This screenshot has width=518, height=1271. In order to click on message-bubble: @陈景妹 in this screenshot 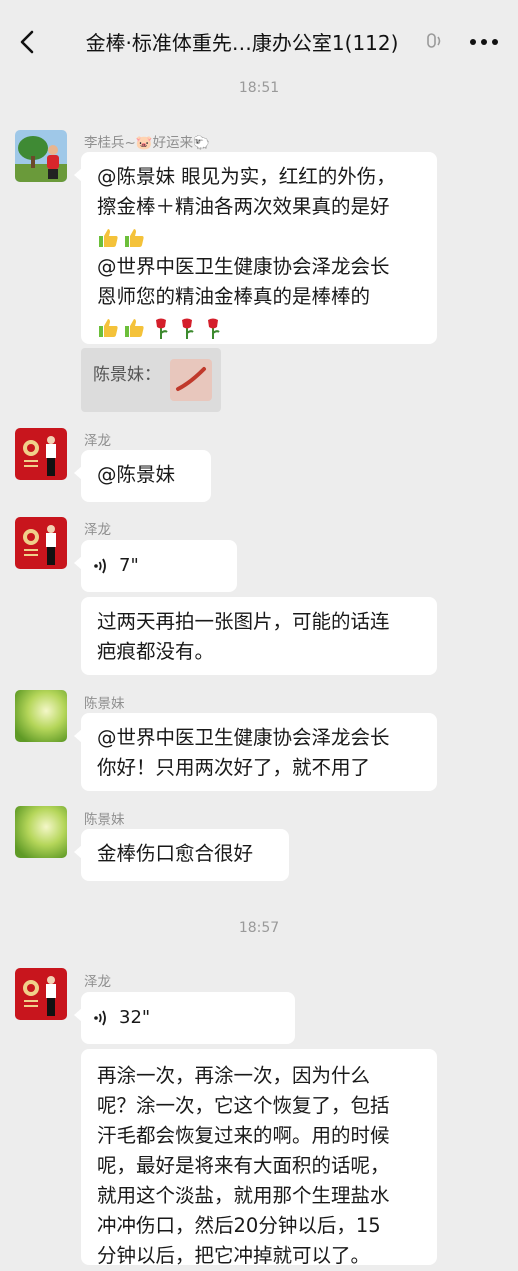, I will do `click(142, 476)`.